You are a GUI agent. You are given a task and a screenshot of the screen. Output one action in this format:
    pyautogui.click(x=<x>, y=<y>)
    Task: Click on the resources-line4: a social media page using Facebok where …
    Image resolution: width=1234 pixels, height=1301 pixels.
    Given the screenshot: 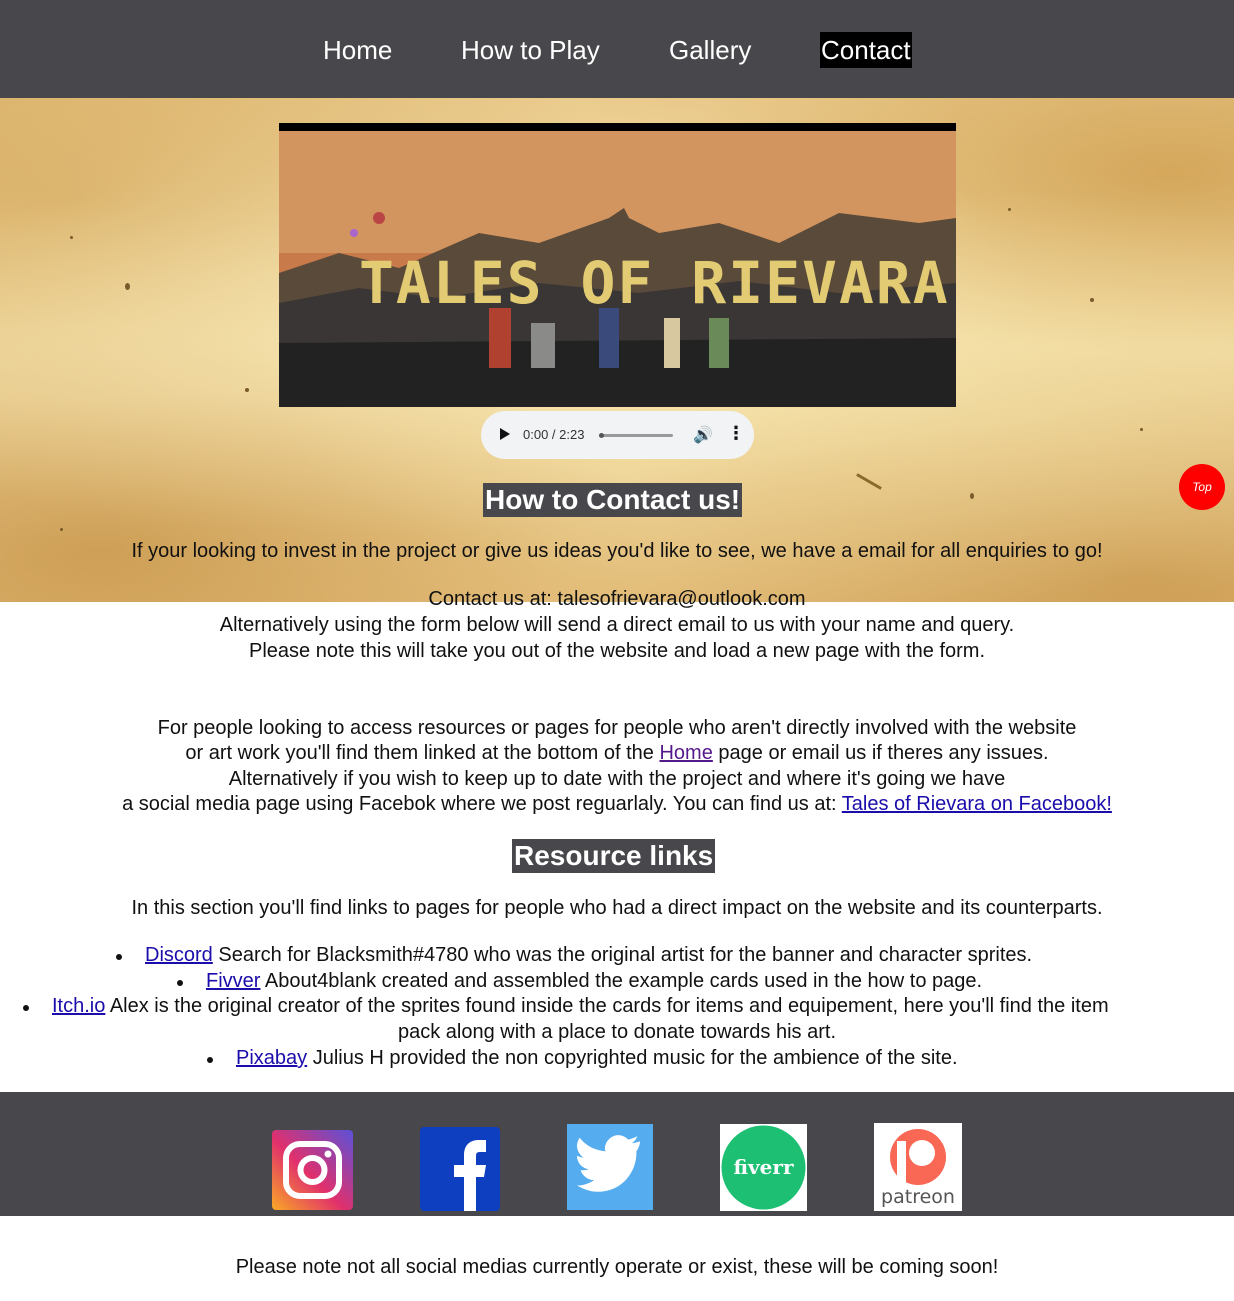 What is the action you would take?
    pyautogui.click(x=617, y=804)
    